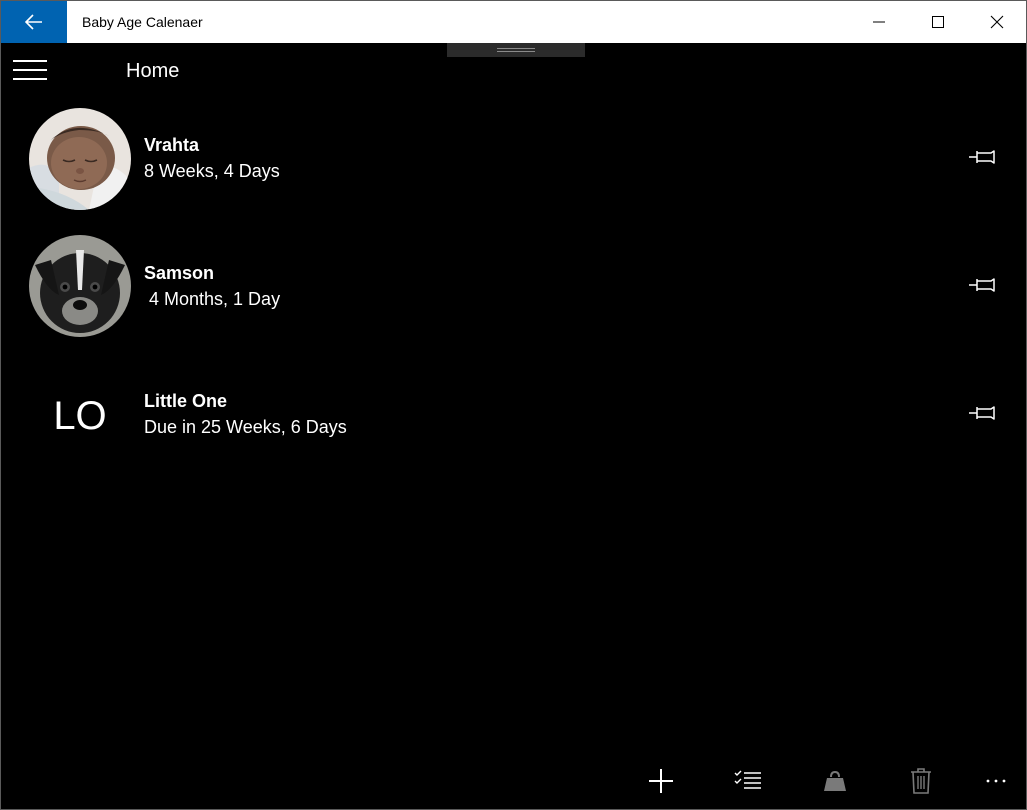 This screenshot has width=1027, height=810. I want to click on add-button, so click(661, 781).